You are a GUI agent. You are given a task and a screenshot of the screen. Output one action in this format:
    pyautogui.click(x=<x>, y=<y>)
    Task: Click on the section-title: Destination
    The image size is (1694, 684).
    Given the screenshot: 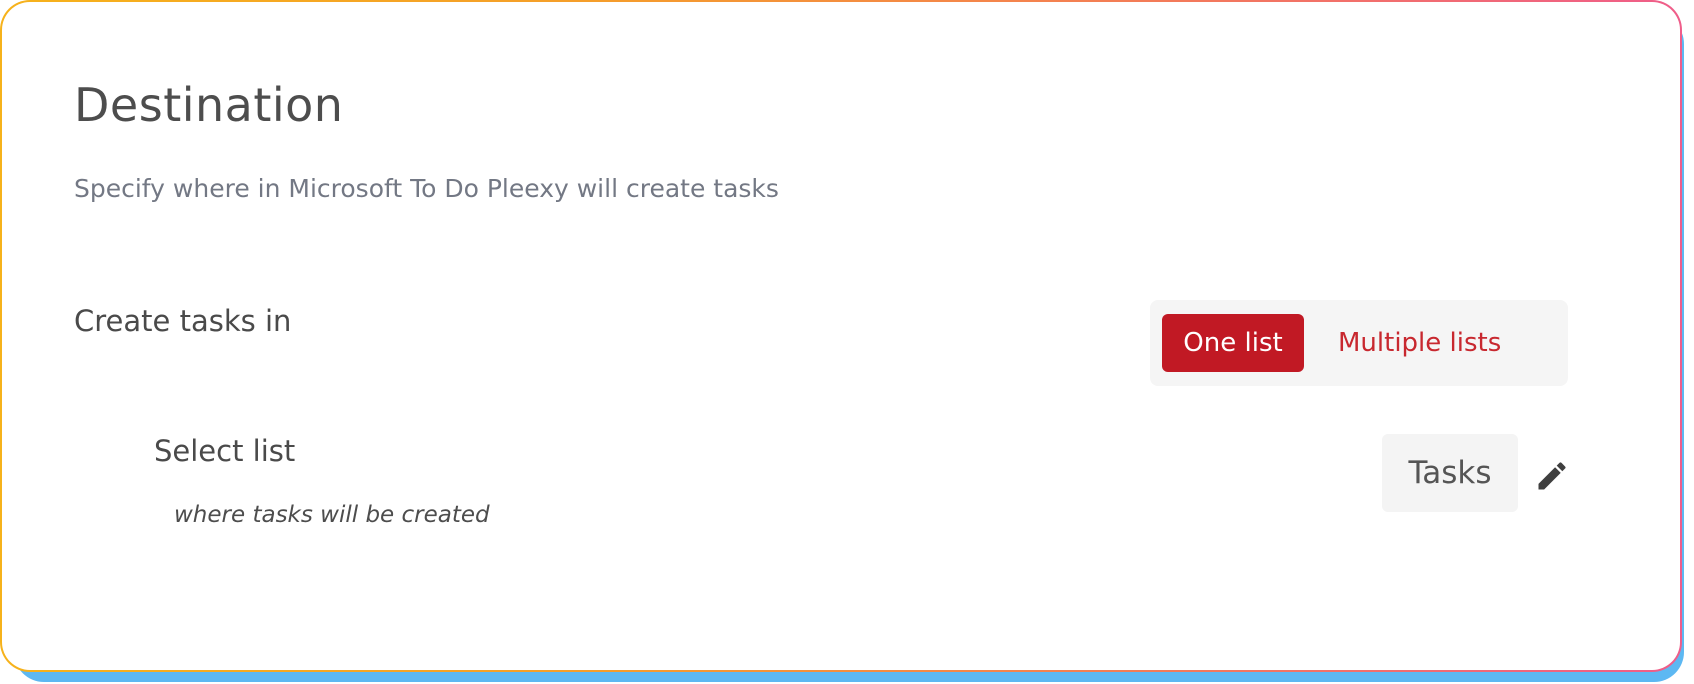 What is the action you would take?
    pyautogui.click(x=209, y=105)
    